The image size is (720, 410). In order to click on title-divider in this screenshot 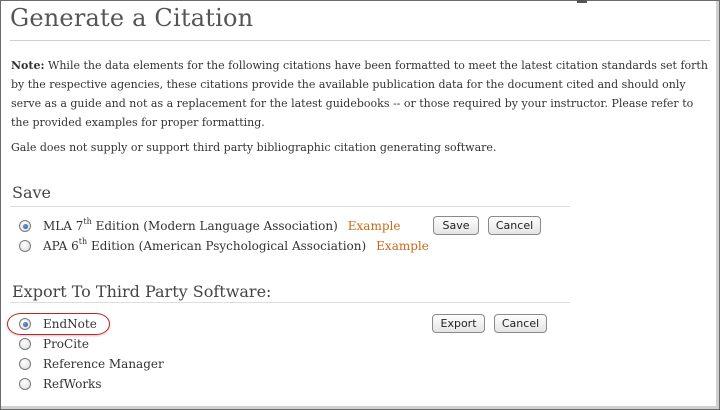, I will do `click(360, 40)`.